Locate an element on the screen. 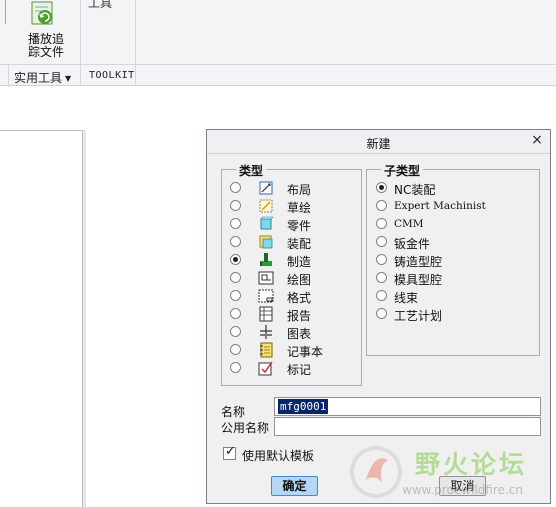  type-label: 标记 is located at coordinates (299, 370).